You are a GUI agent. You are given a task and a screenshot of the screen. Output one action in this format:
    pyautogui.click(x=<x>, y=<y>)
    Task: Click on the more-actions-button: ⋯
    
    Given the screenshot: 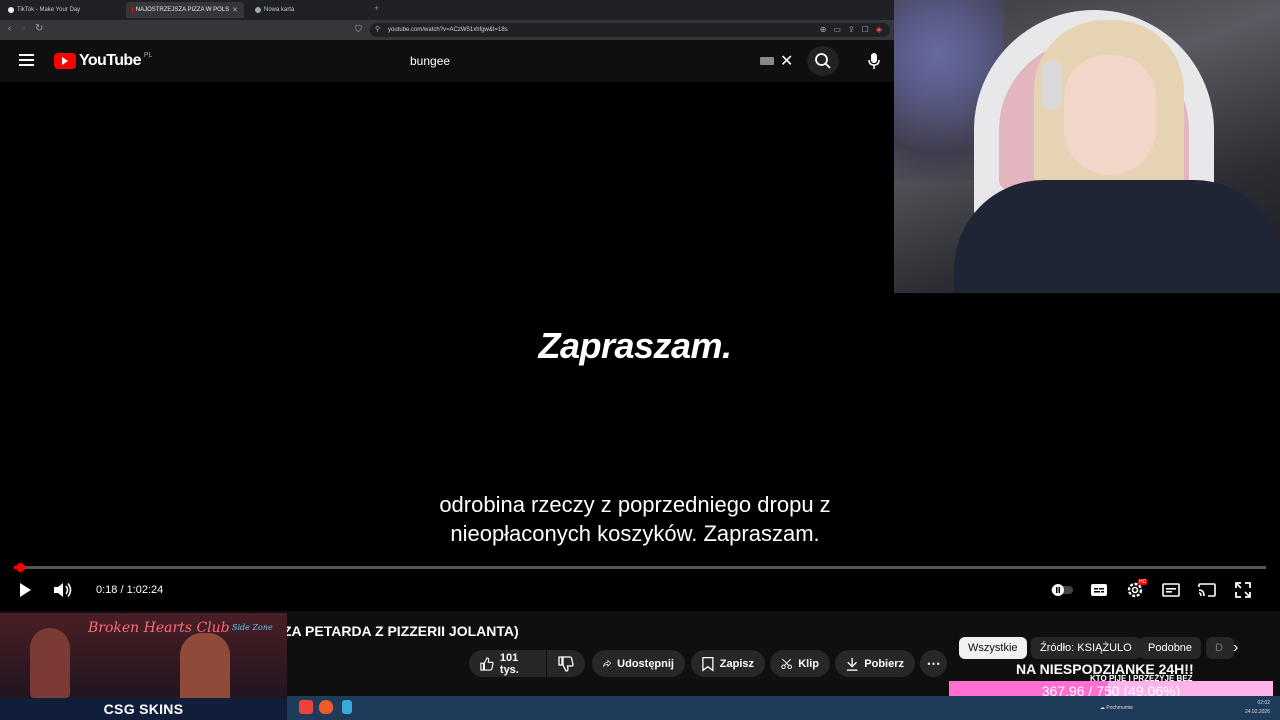 What is the action you would take?
    pyautogui.click(x=933, y=663)
    